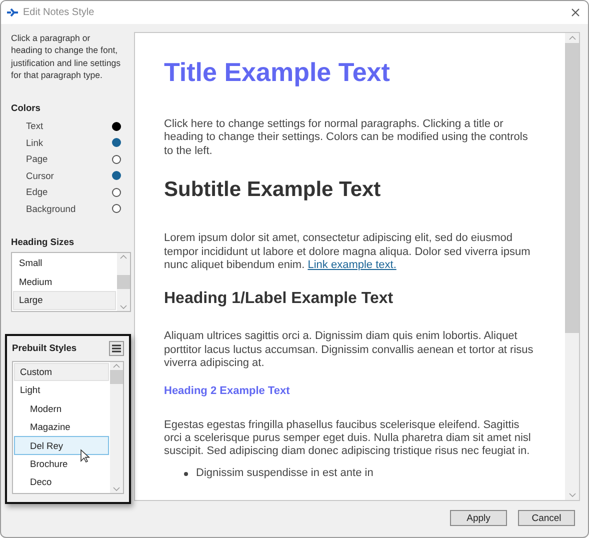 This screenshot has height=538, width=589. I want to click on color-label: Page, so click(37, 159).